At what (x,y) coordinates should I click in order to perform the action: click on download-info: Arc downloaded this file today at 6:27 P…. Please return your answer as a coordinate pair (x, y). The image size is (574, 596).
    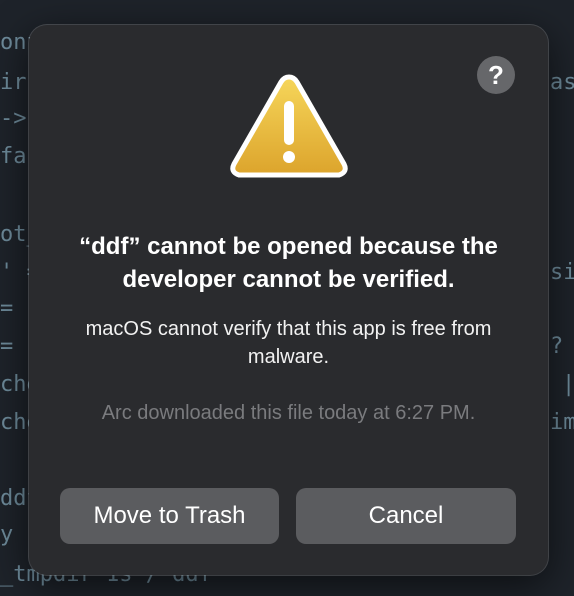
    Looking at the image, I should click on (288, 413).